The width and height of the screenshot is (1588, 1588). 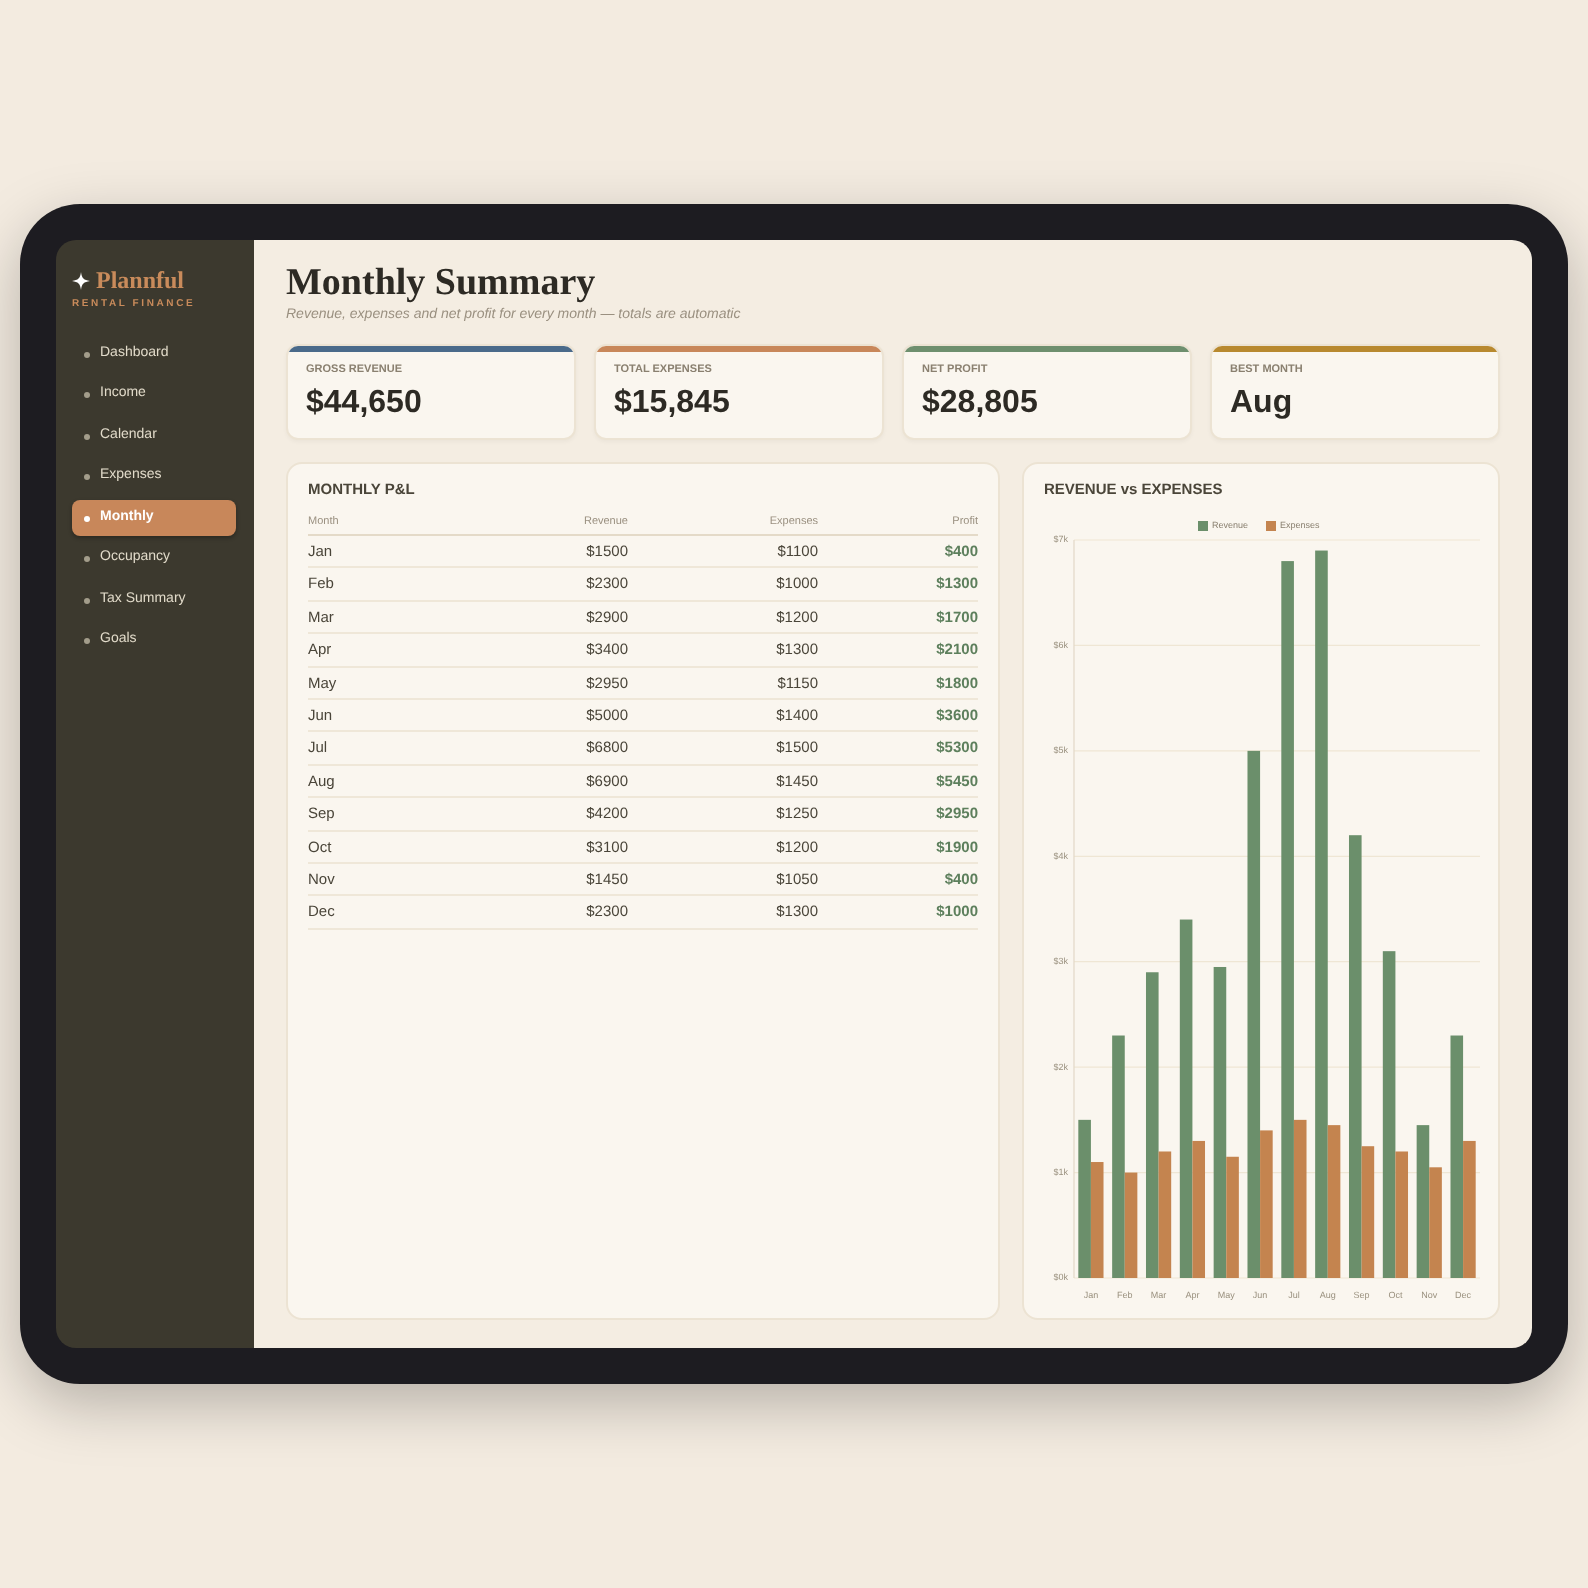 I want to click on logo-name: Plannful, so click(x=140, y=280).